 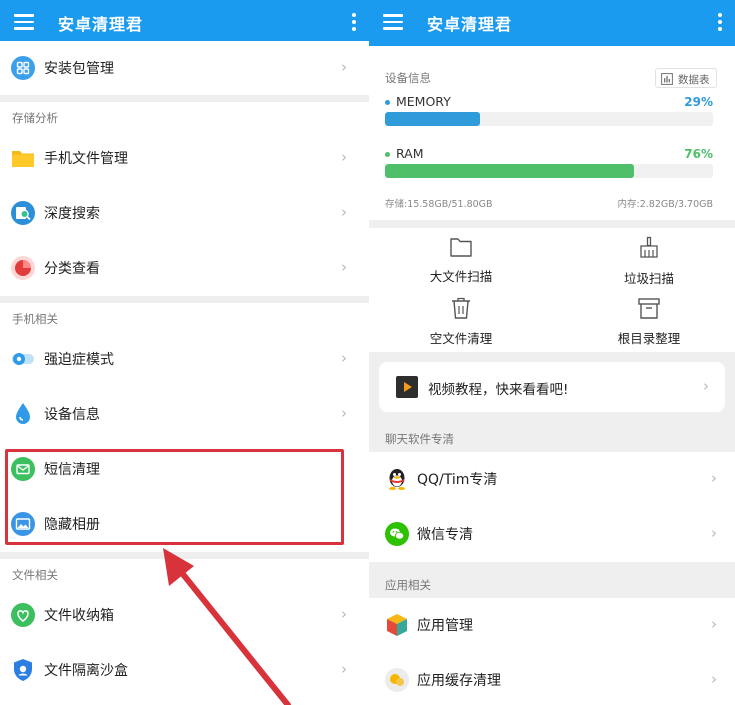 I want to click on video-tutorial-banner: 视频教程，快来看看吧! ›, so click(x=552, y=387).